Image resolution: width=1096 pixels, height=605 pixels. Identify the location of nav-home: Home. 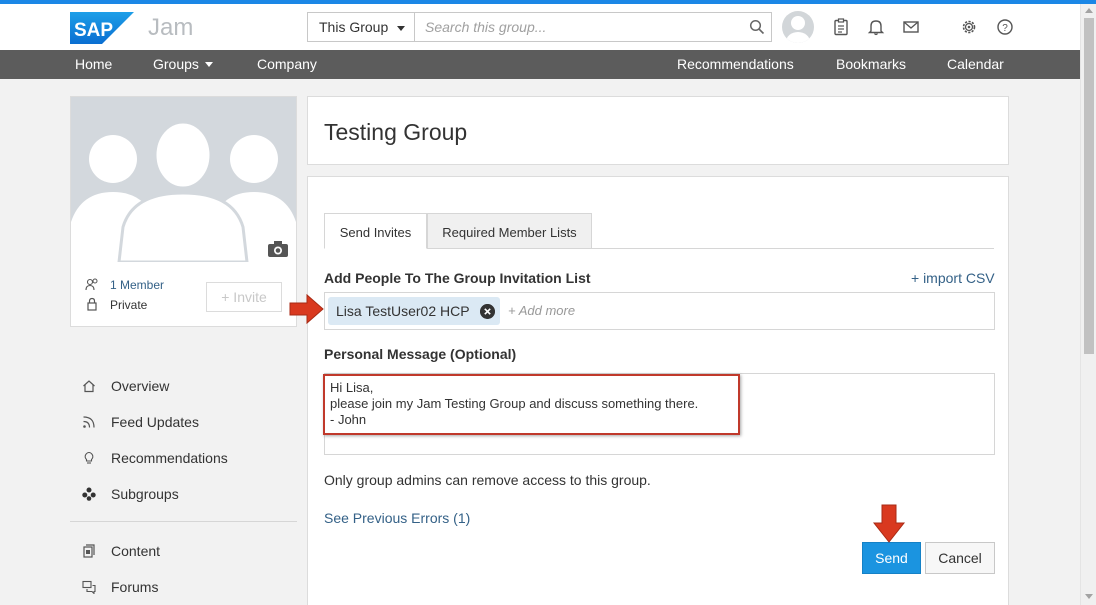
(93, 64).